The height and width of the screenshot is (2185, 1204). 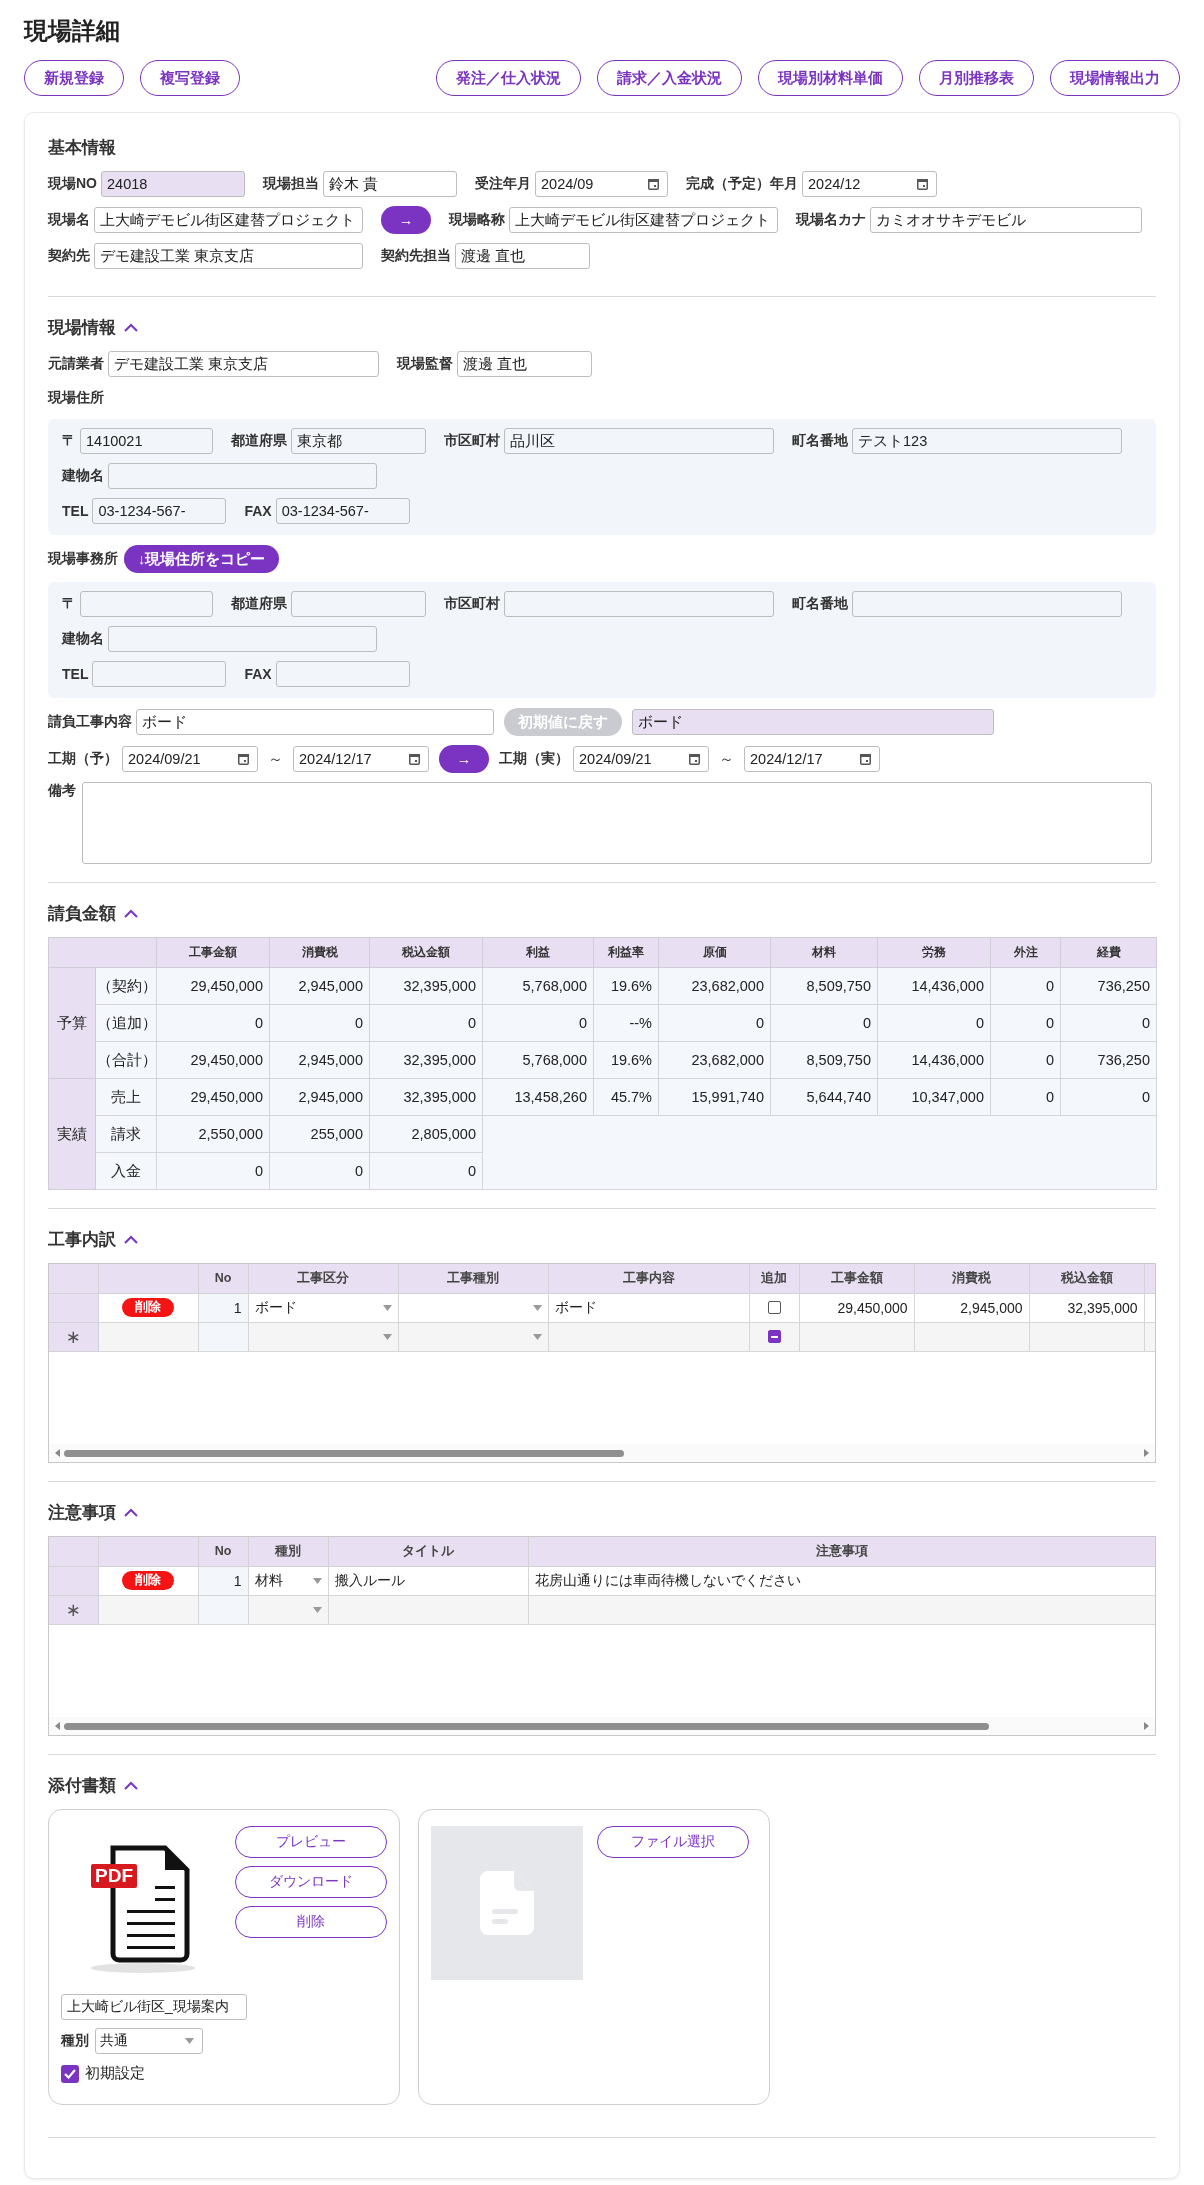 I want to click on file-action-button: 削除, so click(x=311, y=1922).